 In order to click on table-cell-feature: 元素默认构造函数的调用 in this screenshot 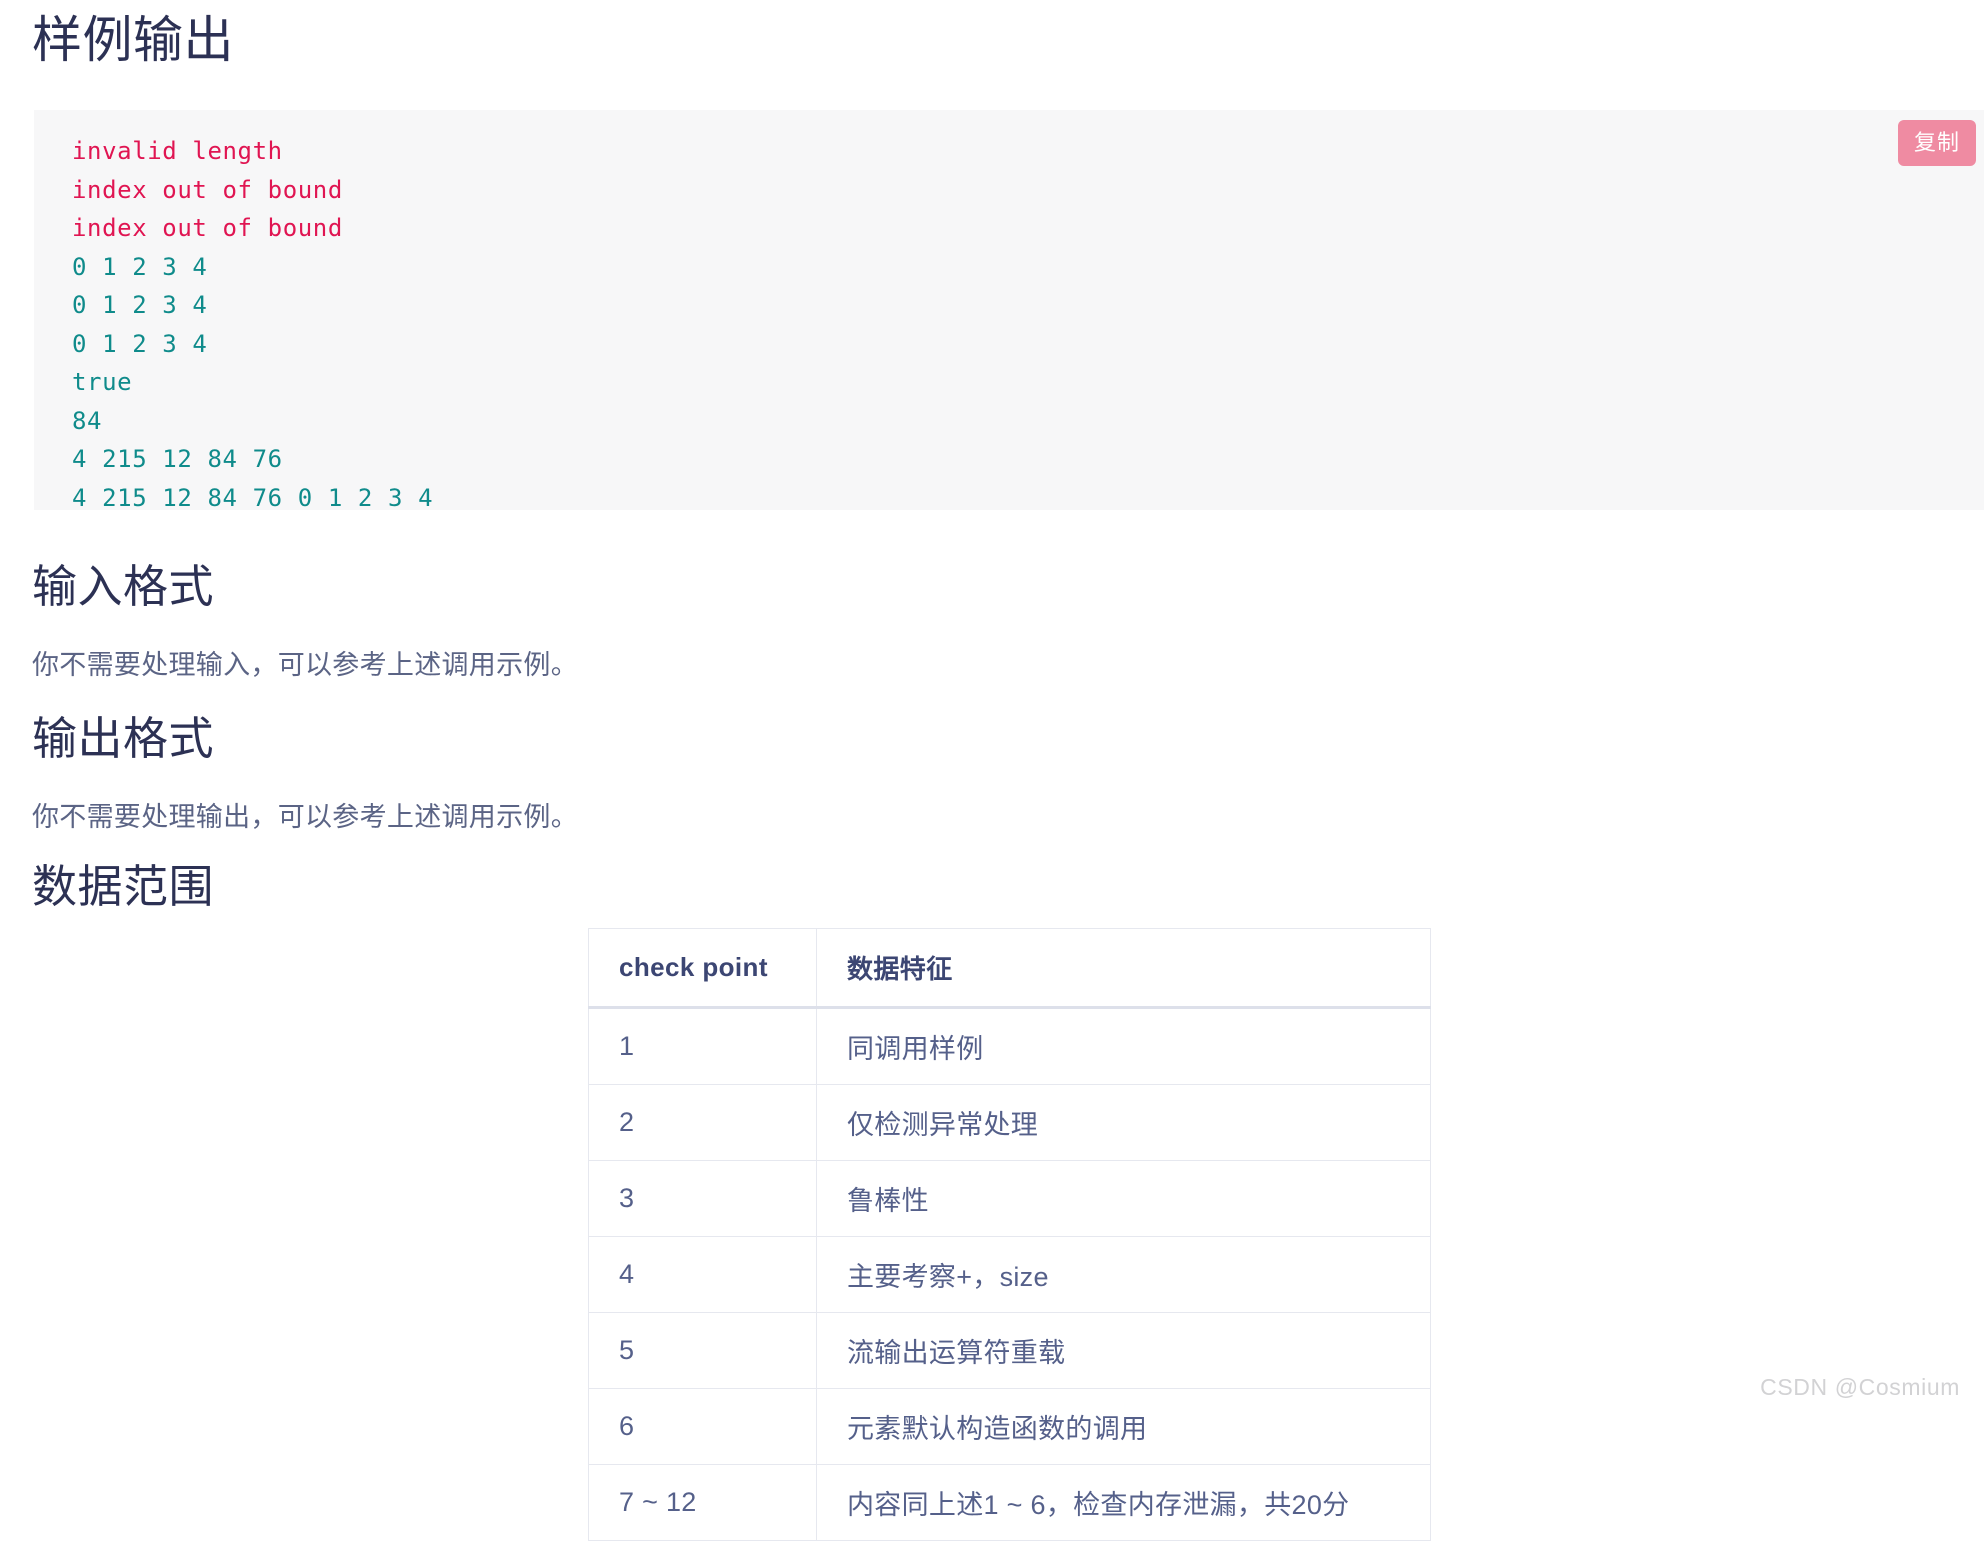, I will do `click(1123, 1426)`.